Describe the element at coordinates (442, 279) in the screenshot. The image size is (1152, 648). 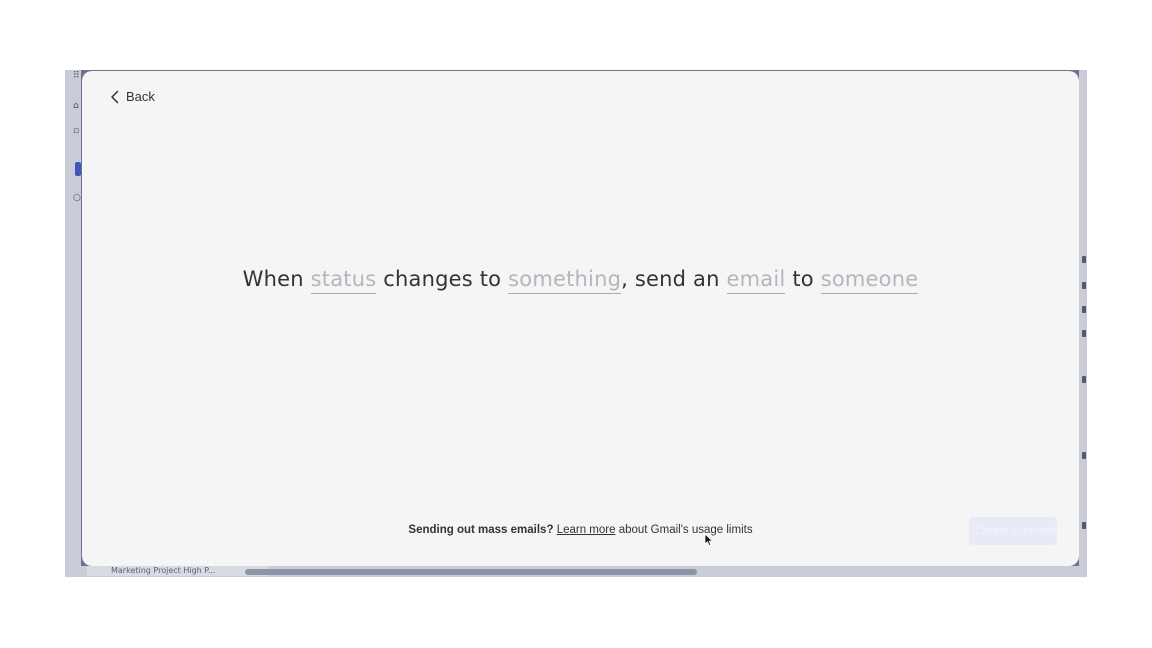
I see `sentence-changes-to: changes to` at that location.